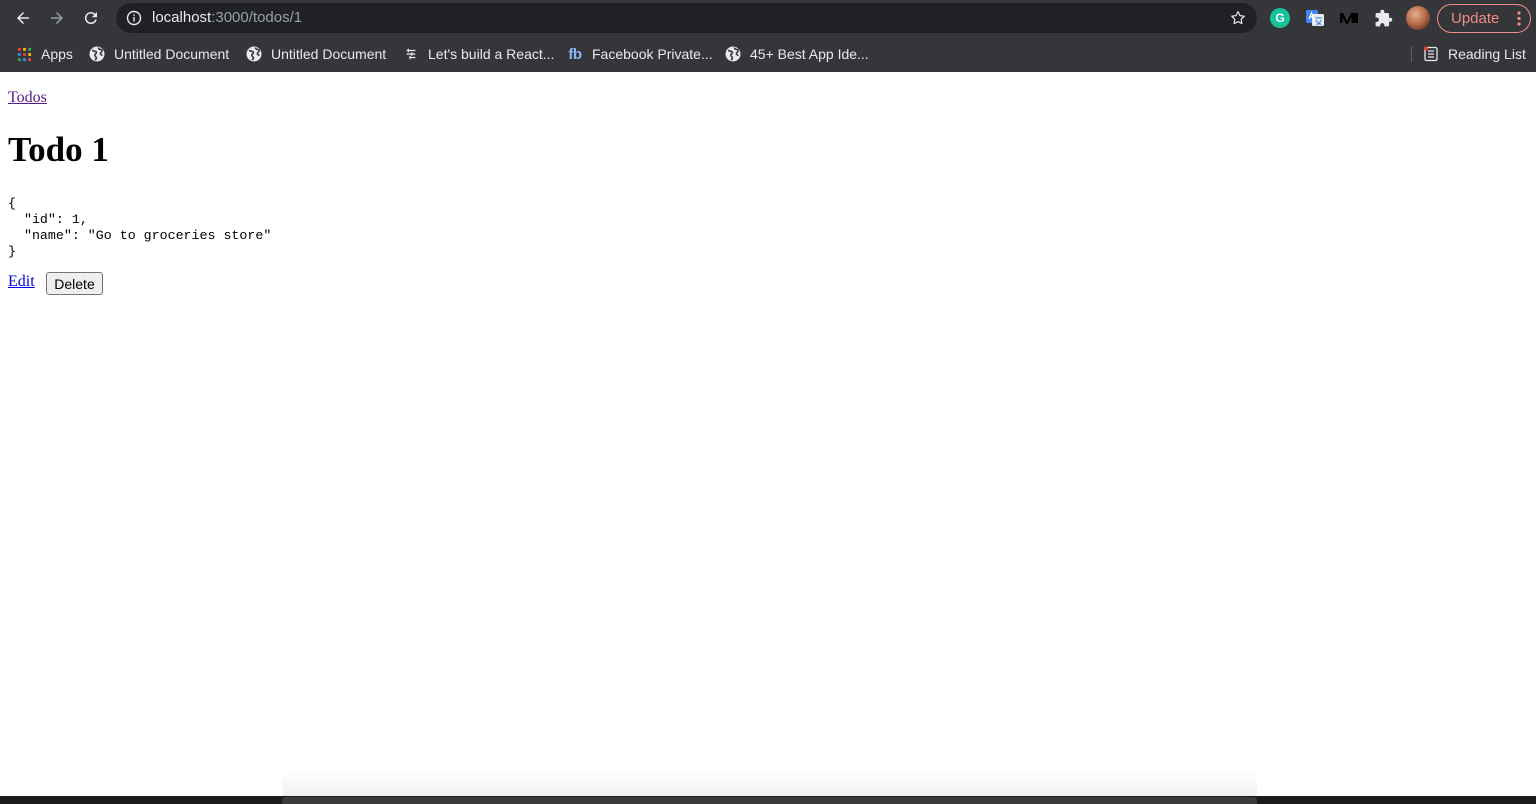 Image resolution: width=1536 pixels, height=804 pixels. Describe the element at coordinates (1383, 18) in the screenshot. I see `extensions-puzzle-icon` at that location.